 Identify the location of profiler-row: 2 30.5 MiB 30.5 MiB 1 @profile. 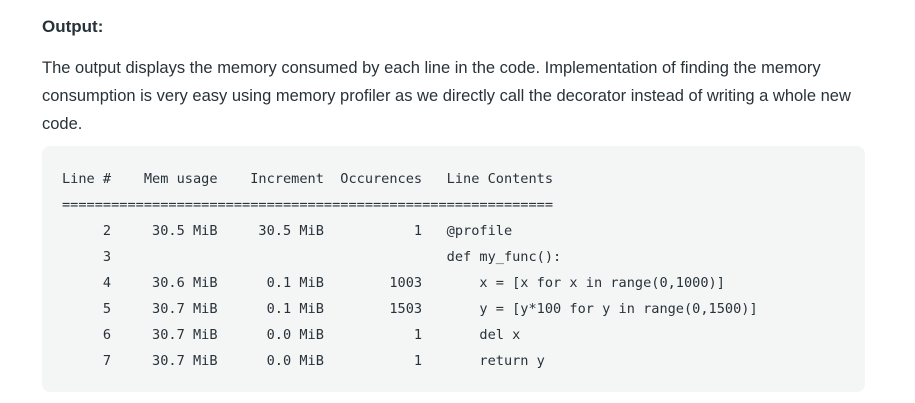
(287, 231).